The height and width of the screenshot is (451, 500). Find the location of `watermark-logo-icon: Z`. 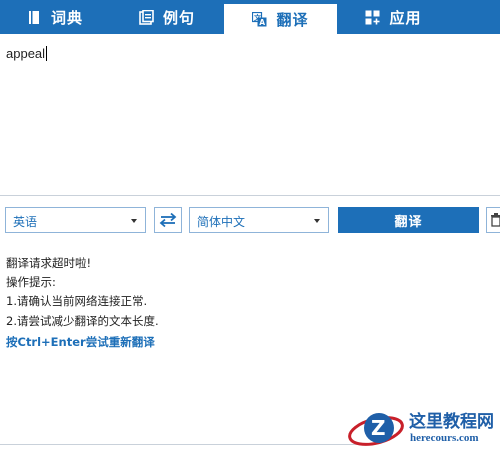

watermark-logo-icon: Z is located at coordinates (376, 429).